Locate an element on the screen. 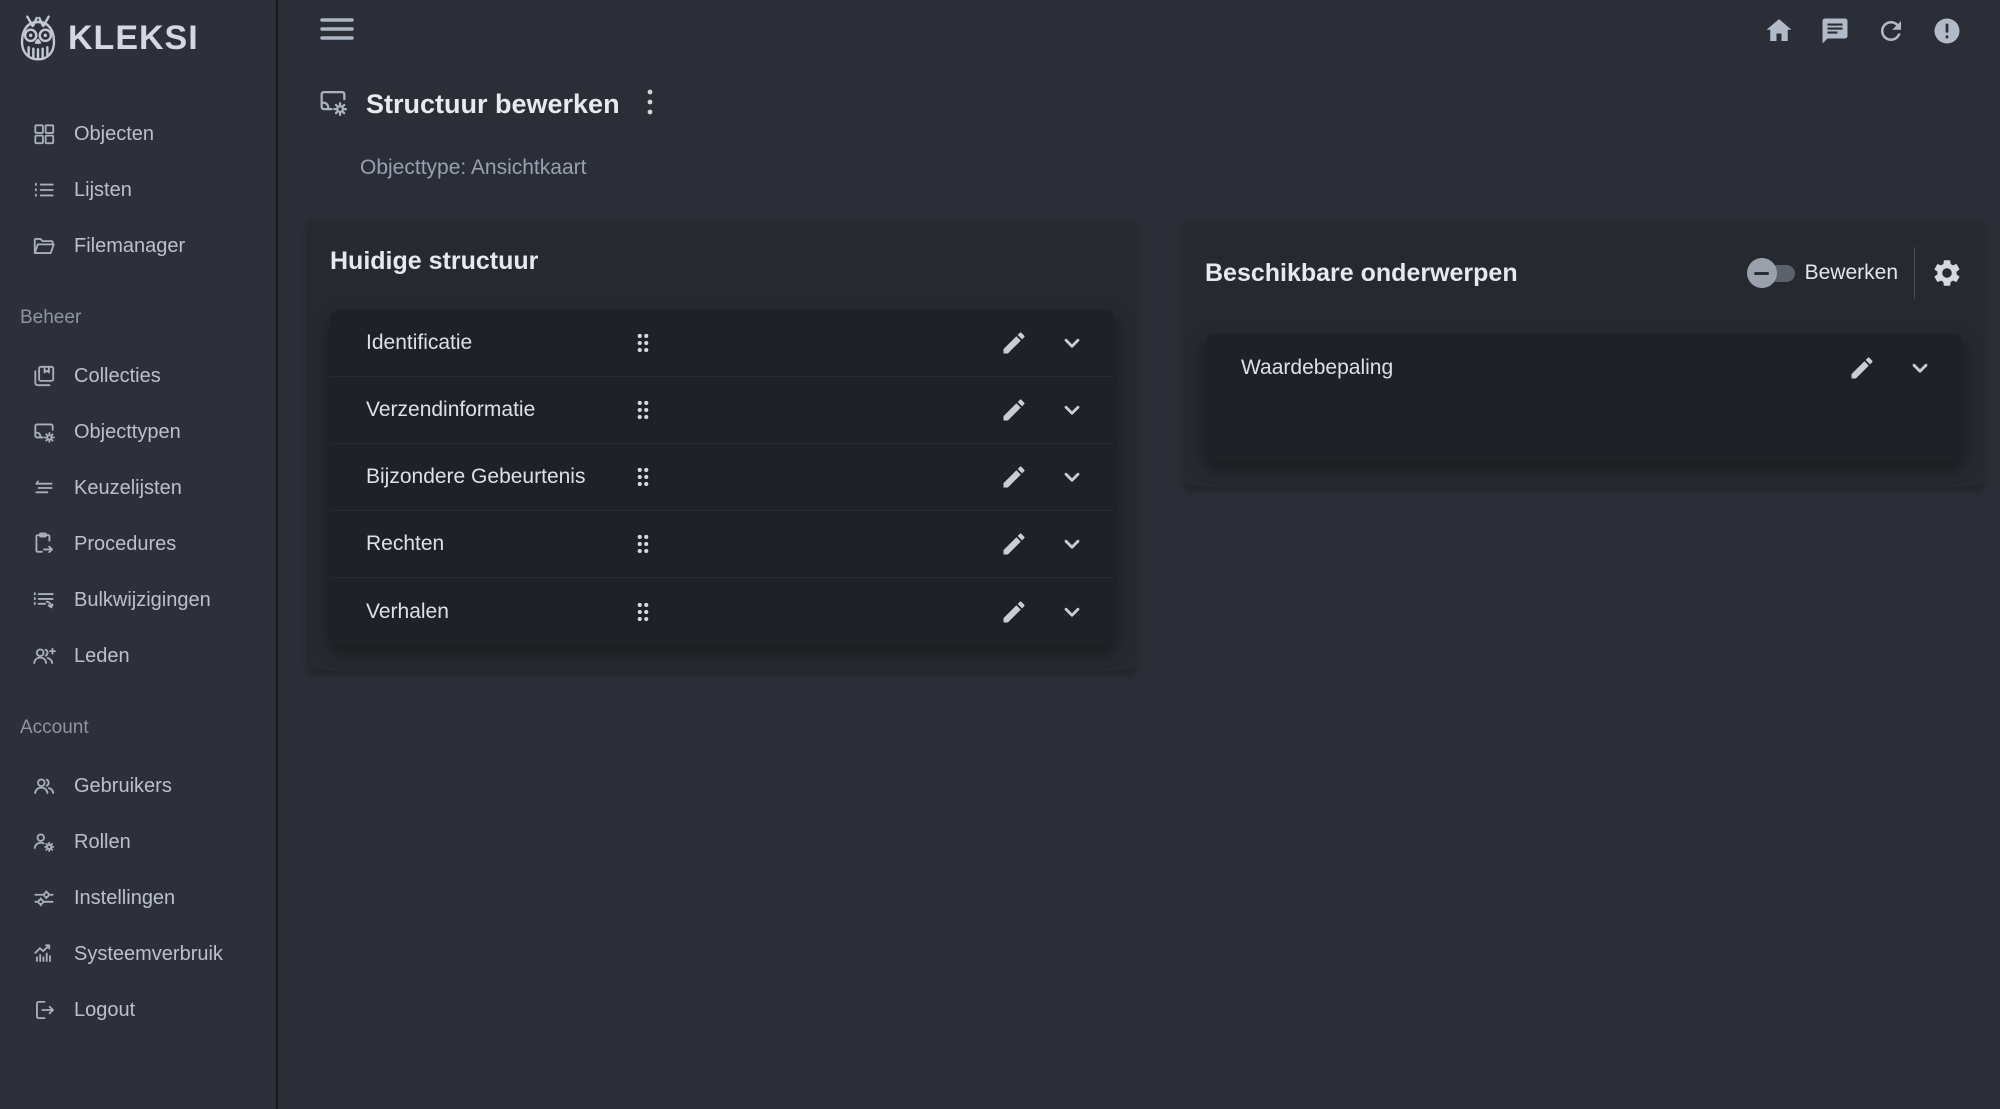 Image resolution: width=2000 pixels, height=1109 pixels. row-label: Verhalen is located at coordinates (407, 611).